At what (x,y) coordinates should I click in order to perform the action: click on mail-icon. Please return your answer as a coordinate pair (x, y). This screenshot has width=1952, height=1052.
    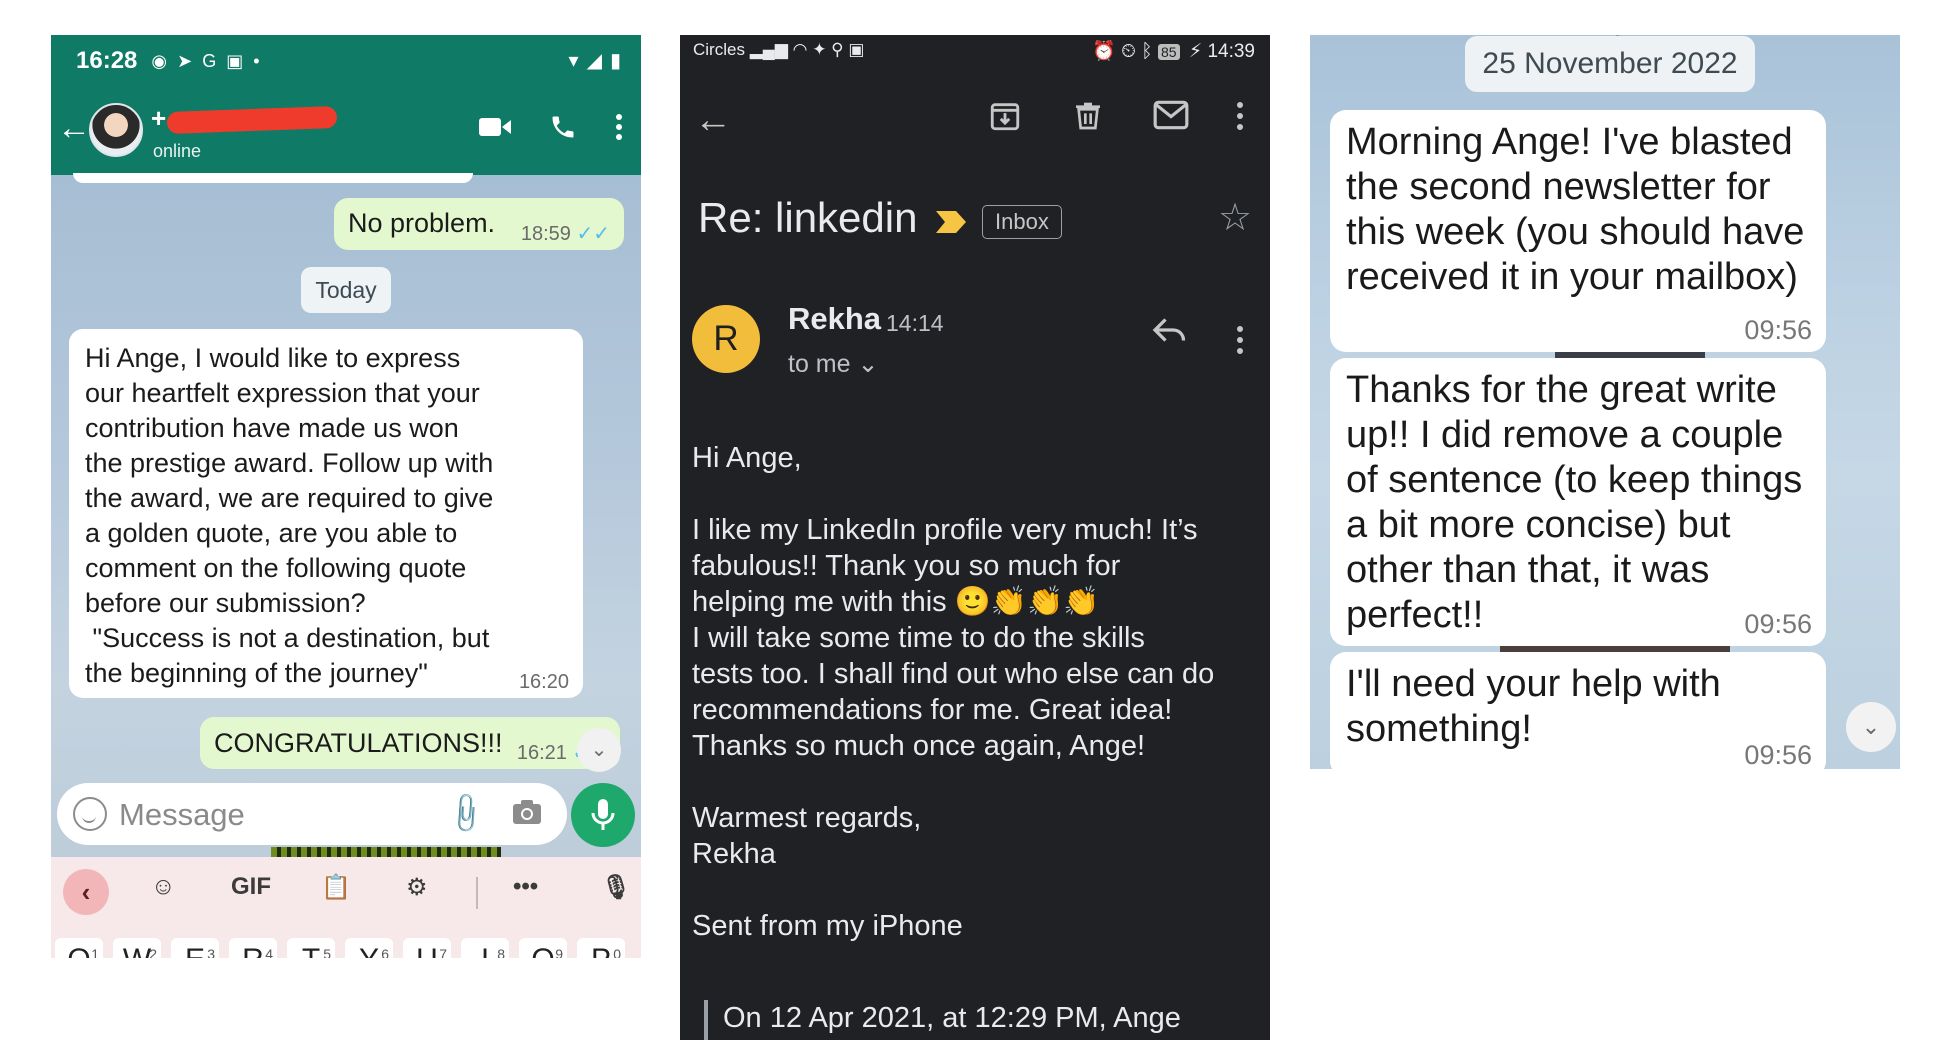
    Looking at the image, I should click on (1171, 115).